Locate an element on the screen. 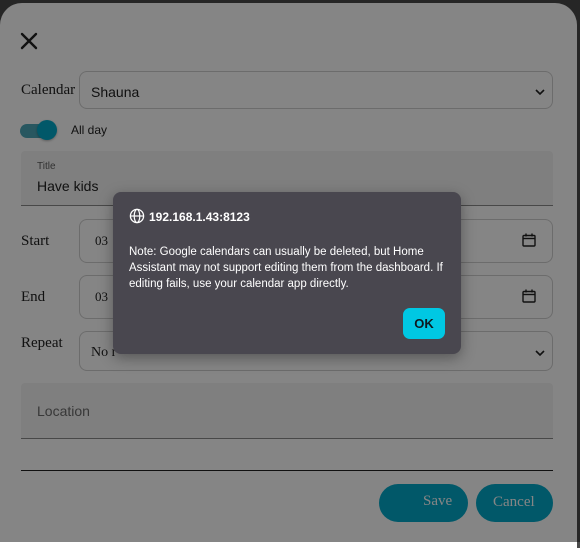  ok-button: OK is located at coordinates (424, 323).